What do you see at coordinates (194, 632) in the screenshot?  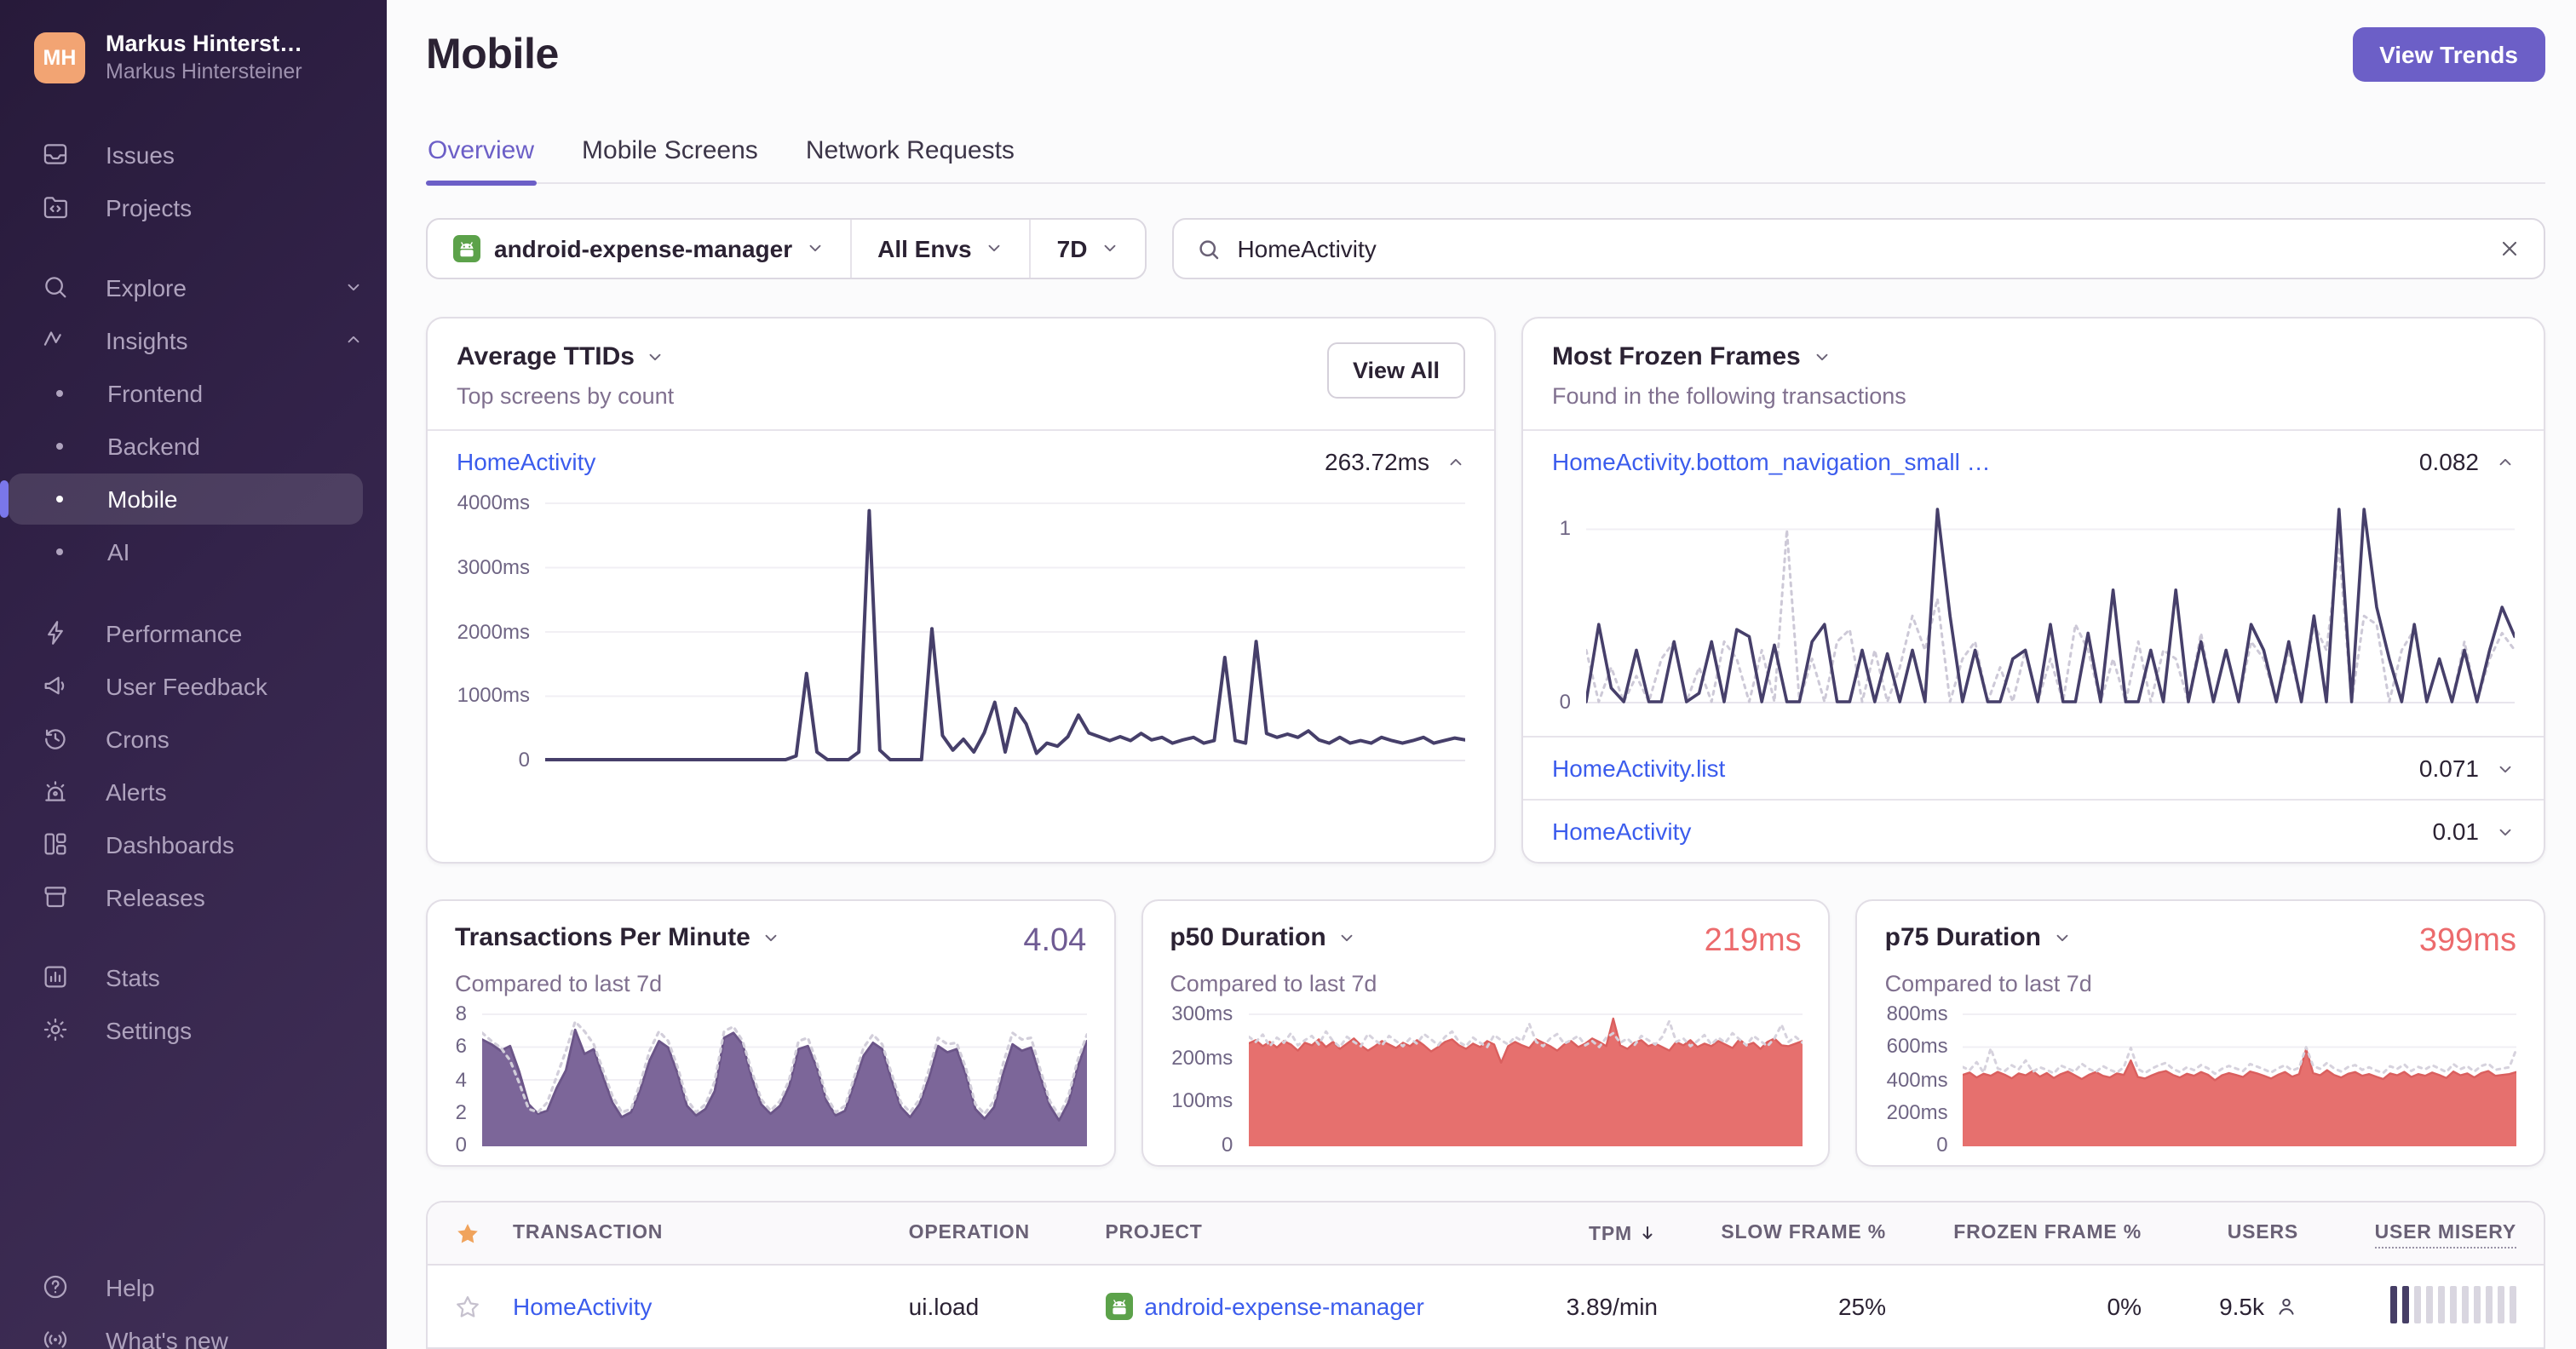 I see `sidebar-item-performance: Performance` at bounding box center [194, 632].